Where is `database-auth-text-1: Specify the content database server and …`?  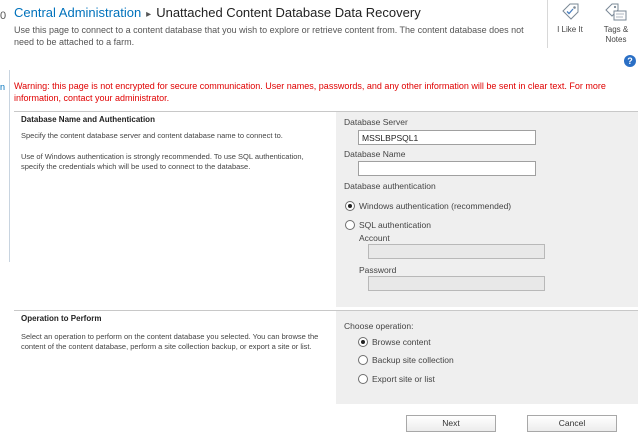
database-auth-text-1: Specify the content database server and … is located at coordinates (152, 135).